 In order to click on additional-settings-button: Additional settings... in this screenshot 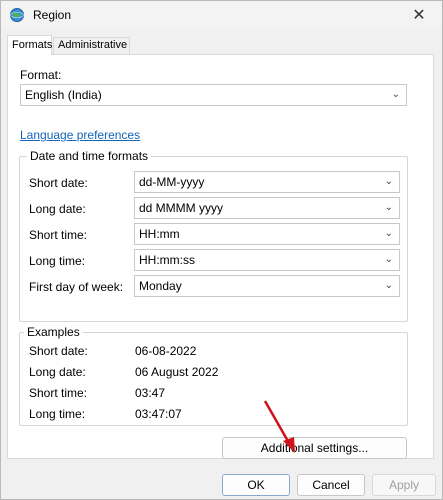, I will do `click(314, 448)`.